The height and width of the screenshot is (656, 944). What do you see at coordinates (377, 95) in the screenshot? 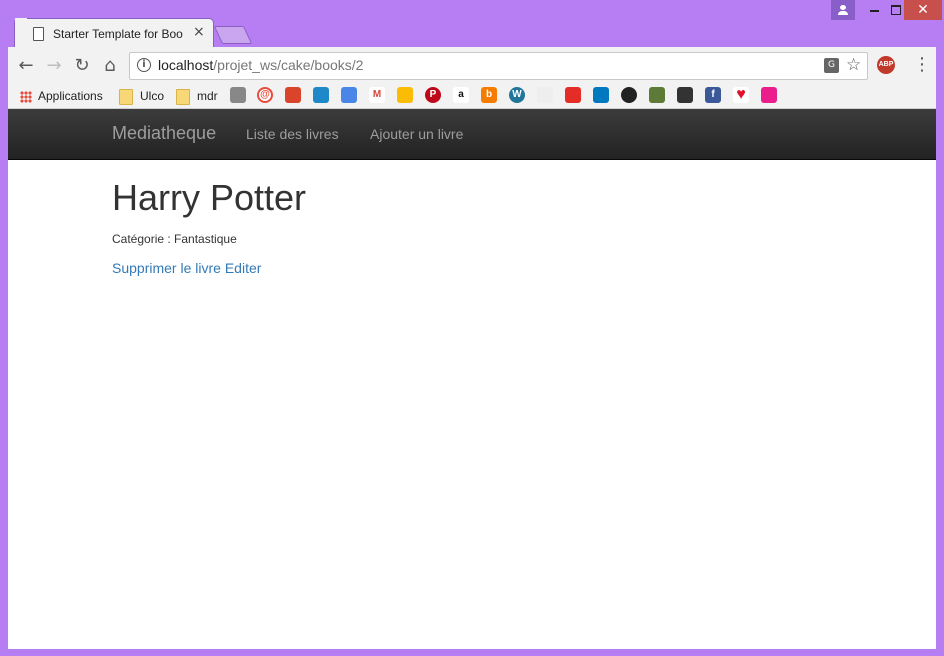
I see `bookmark-gmail-icon: M` at bounding box center [377, 95].